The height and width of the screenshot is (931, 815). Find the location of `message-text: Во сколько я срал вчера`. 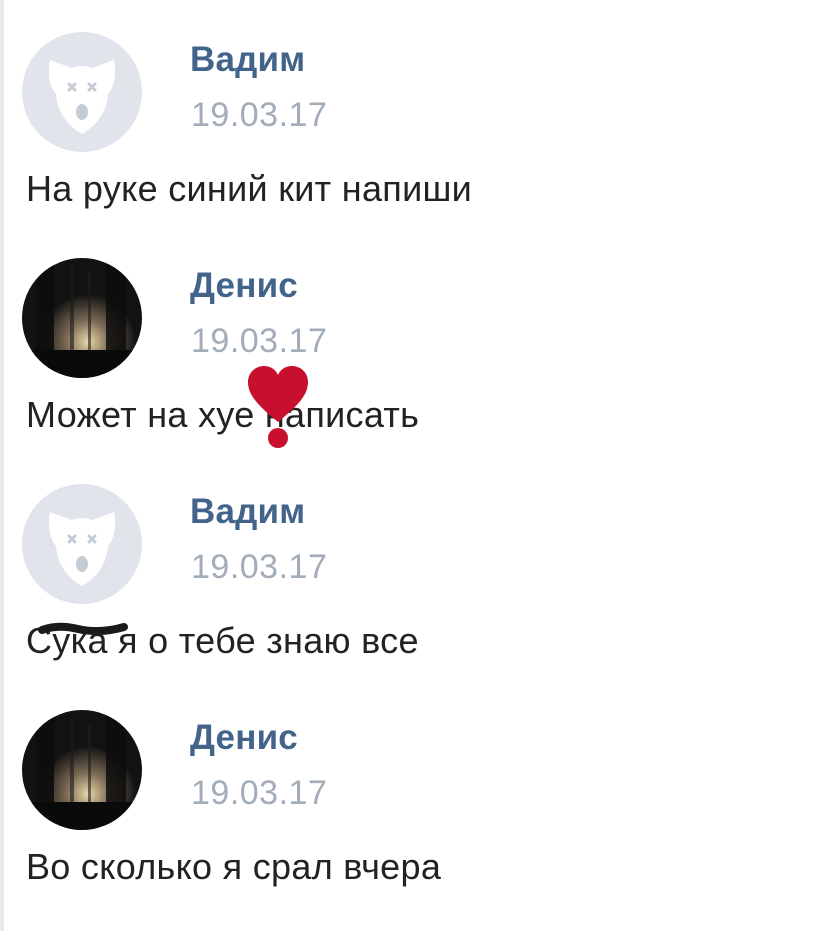

message-text: Во сколько я срал вчера is located at coordinates (234, 866).